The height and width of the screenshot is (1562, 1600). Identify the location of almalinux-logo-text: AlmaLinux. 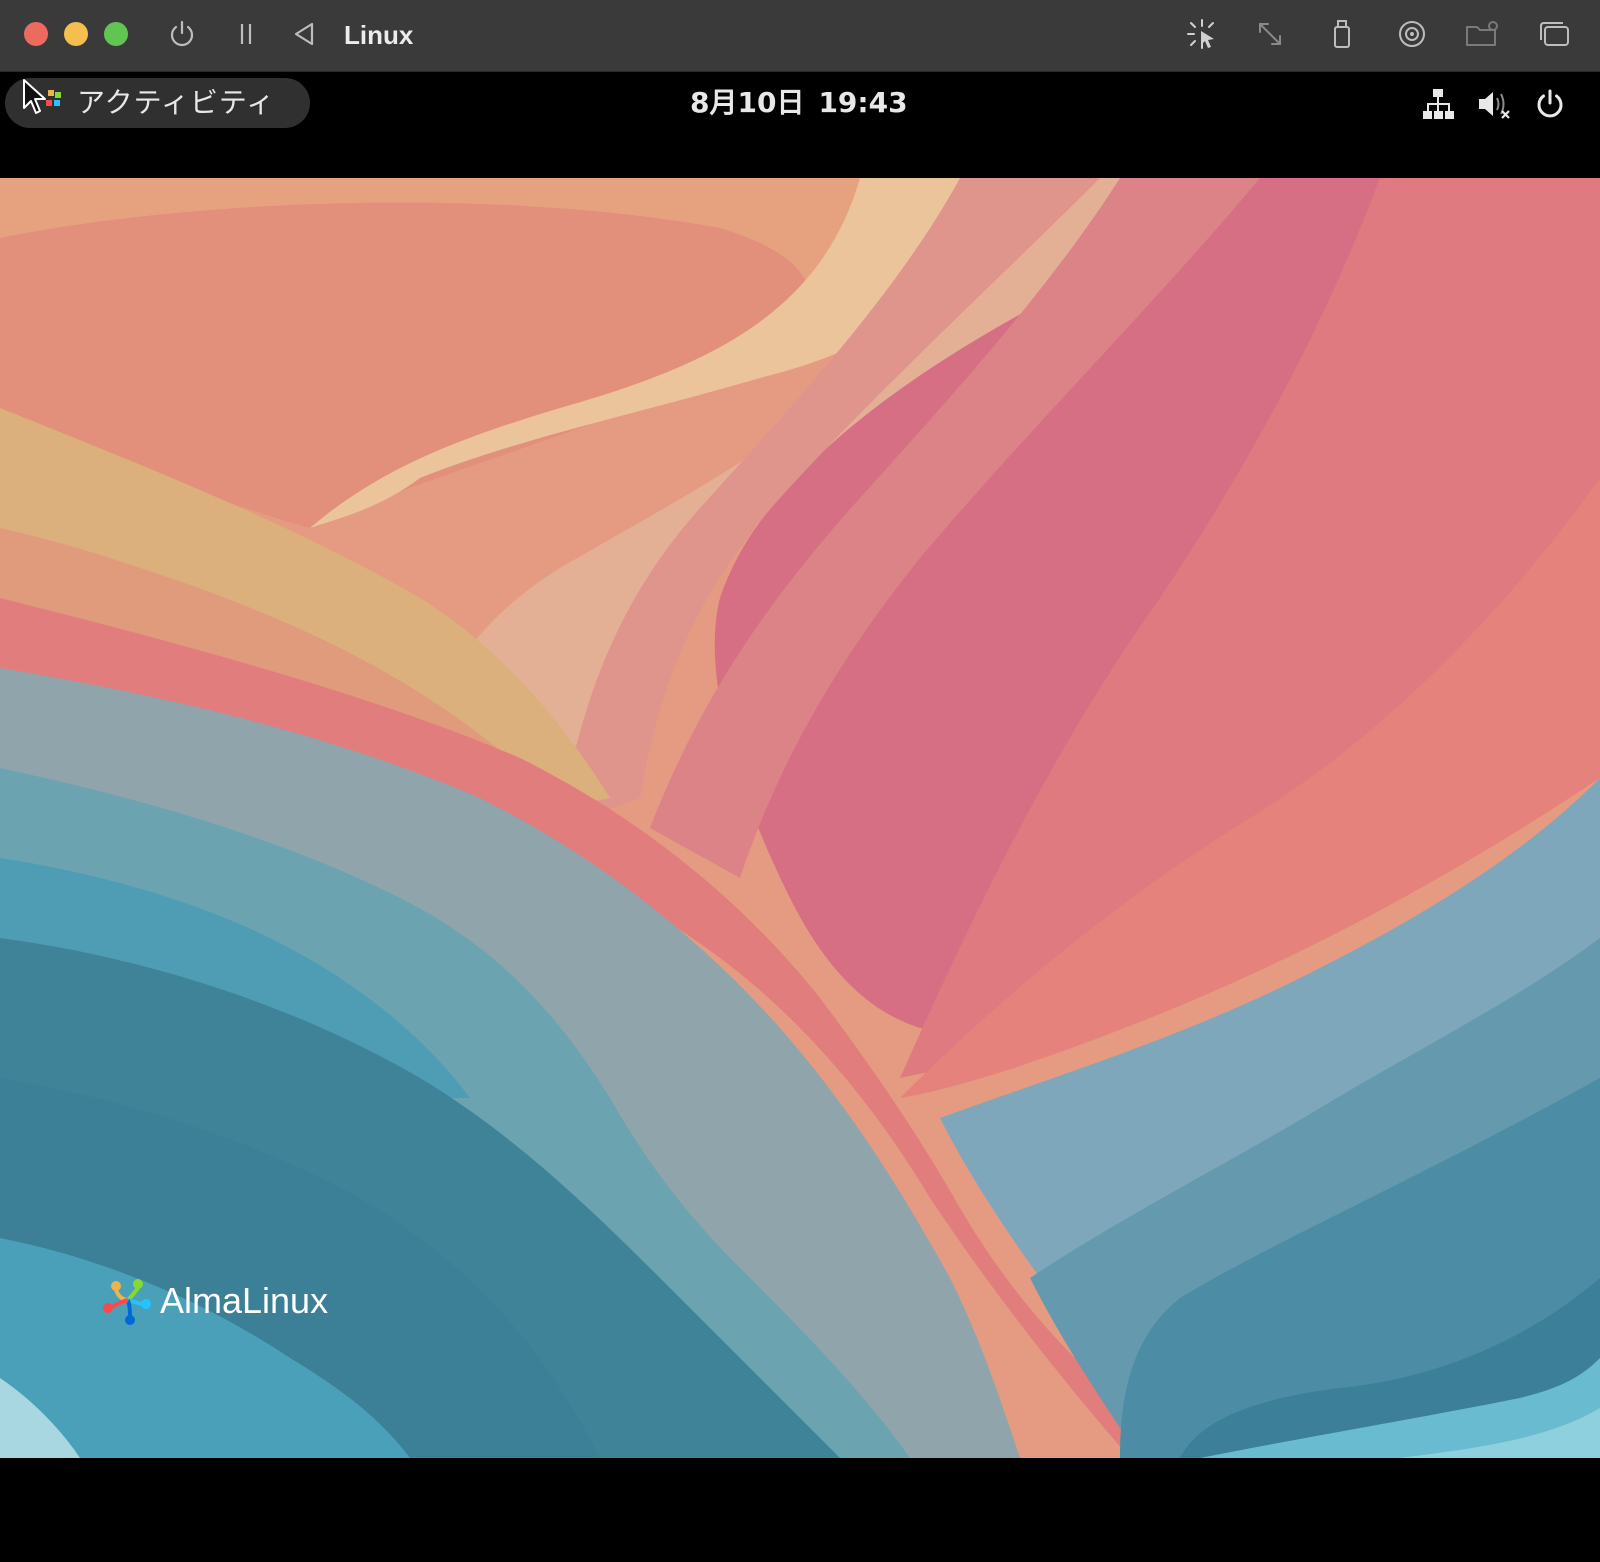
(244, 1300).